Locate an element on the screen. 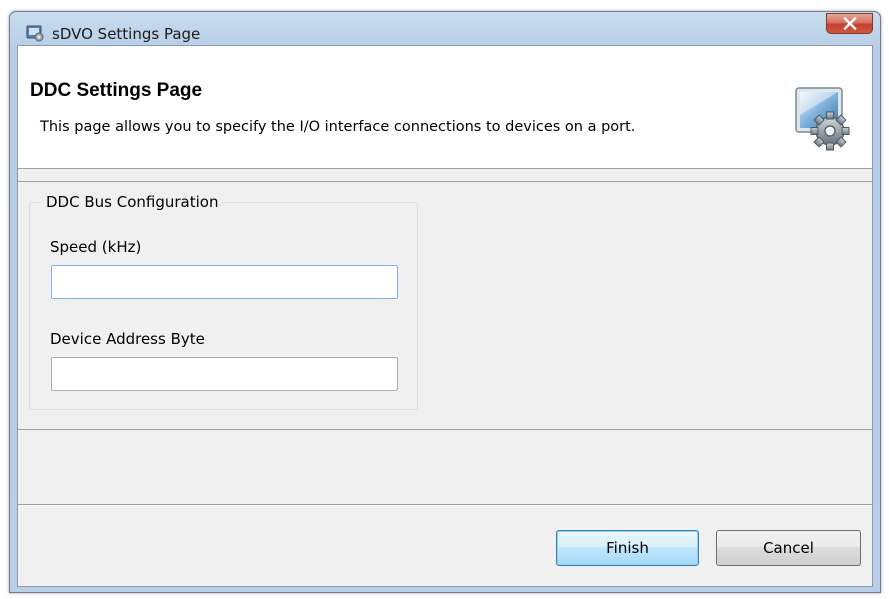 The image size is (889, 599). speed-input is located at coordinates (224, 282).